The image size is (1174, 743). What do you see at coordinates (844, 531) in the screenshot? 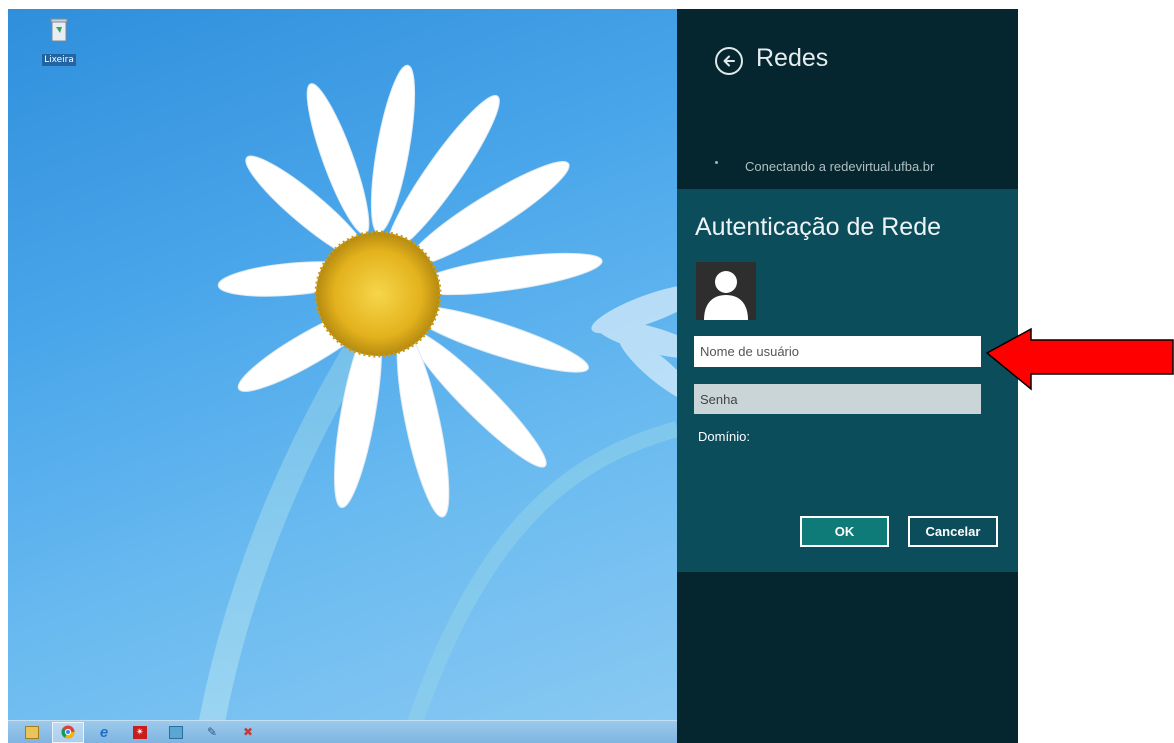
I see `ok-button: OK` at bounding box center [844, 531].